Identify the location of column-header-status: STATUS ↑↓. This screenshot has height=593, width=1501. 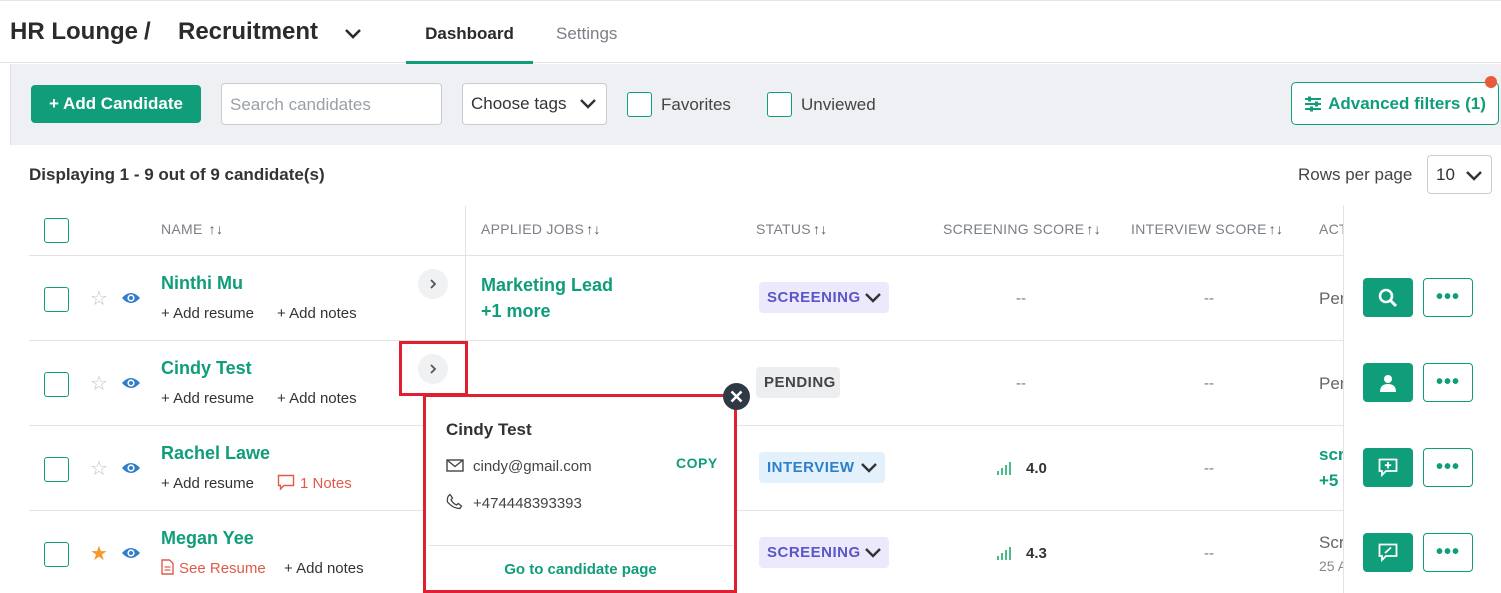
(792, 229).